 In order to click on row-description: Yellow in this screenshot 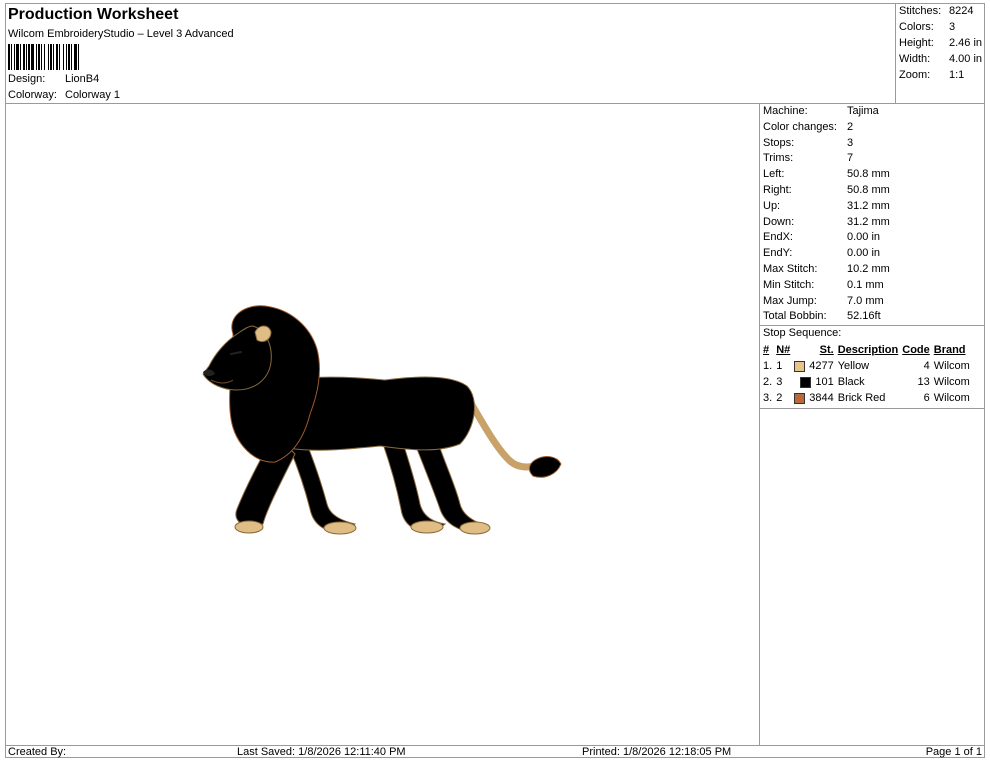, I will do `click(853, 365)`.